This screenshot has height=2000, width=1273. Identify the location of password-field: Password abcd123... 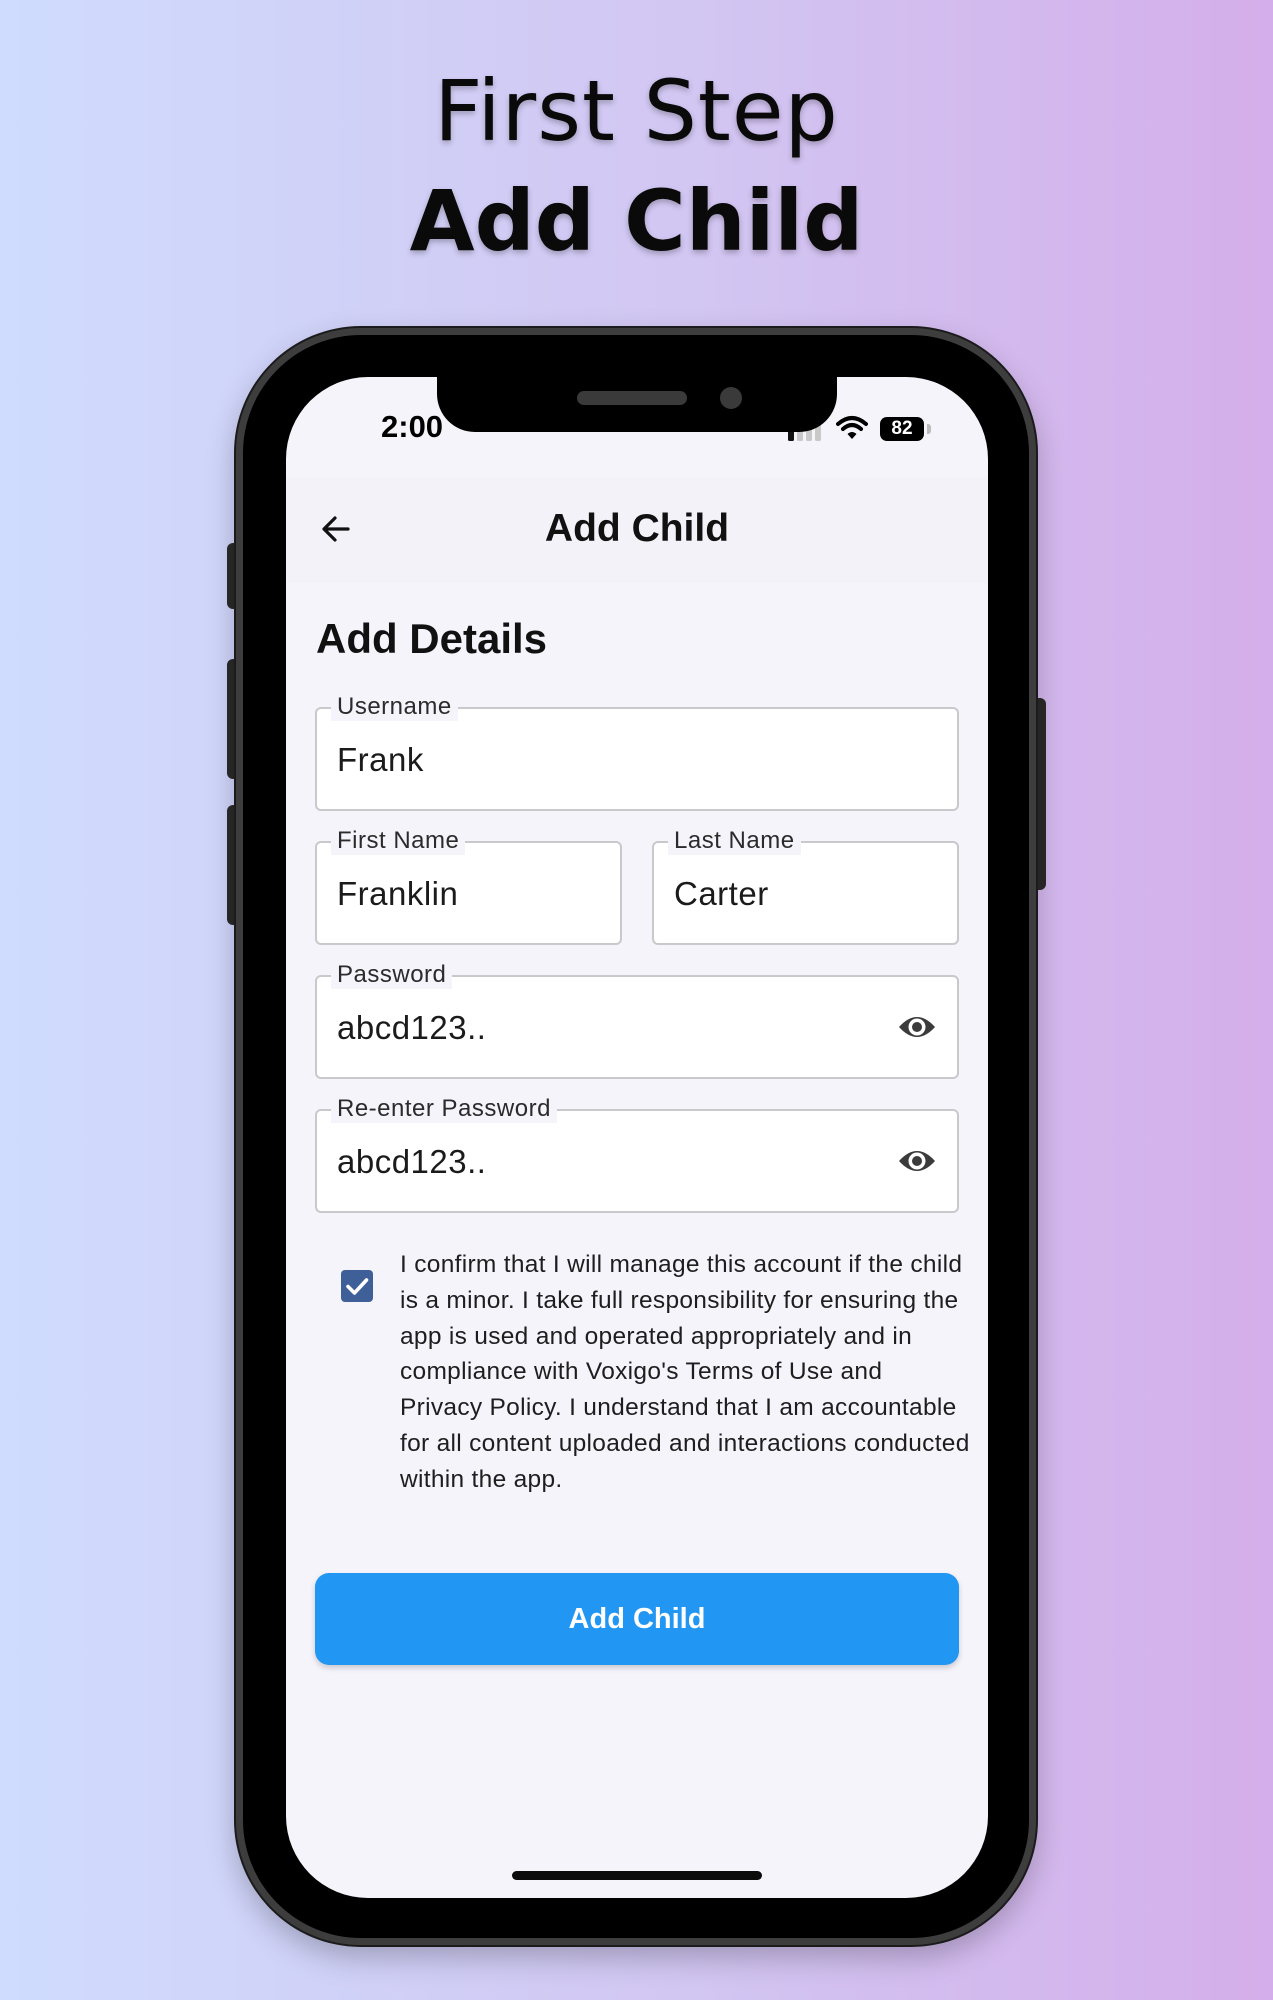
(637, 1020).